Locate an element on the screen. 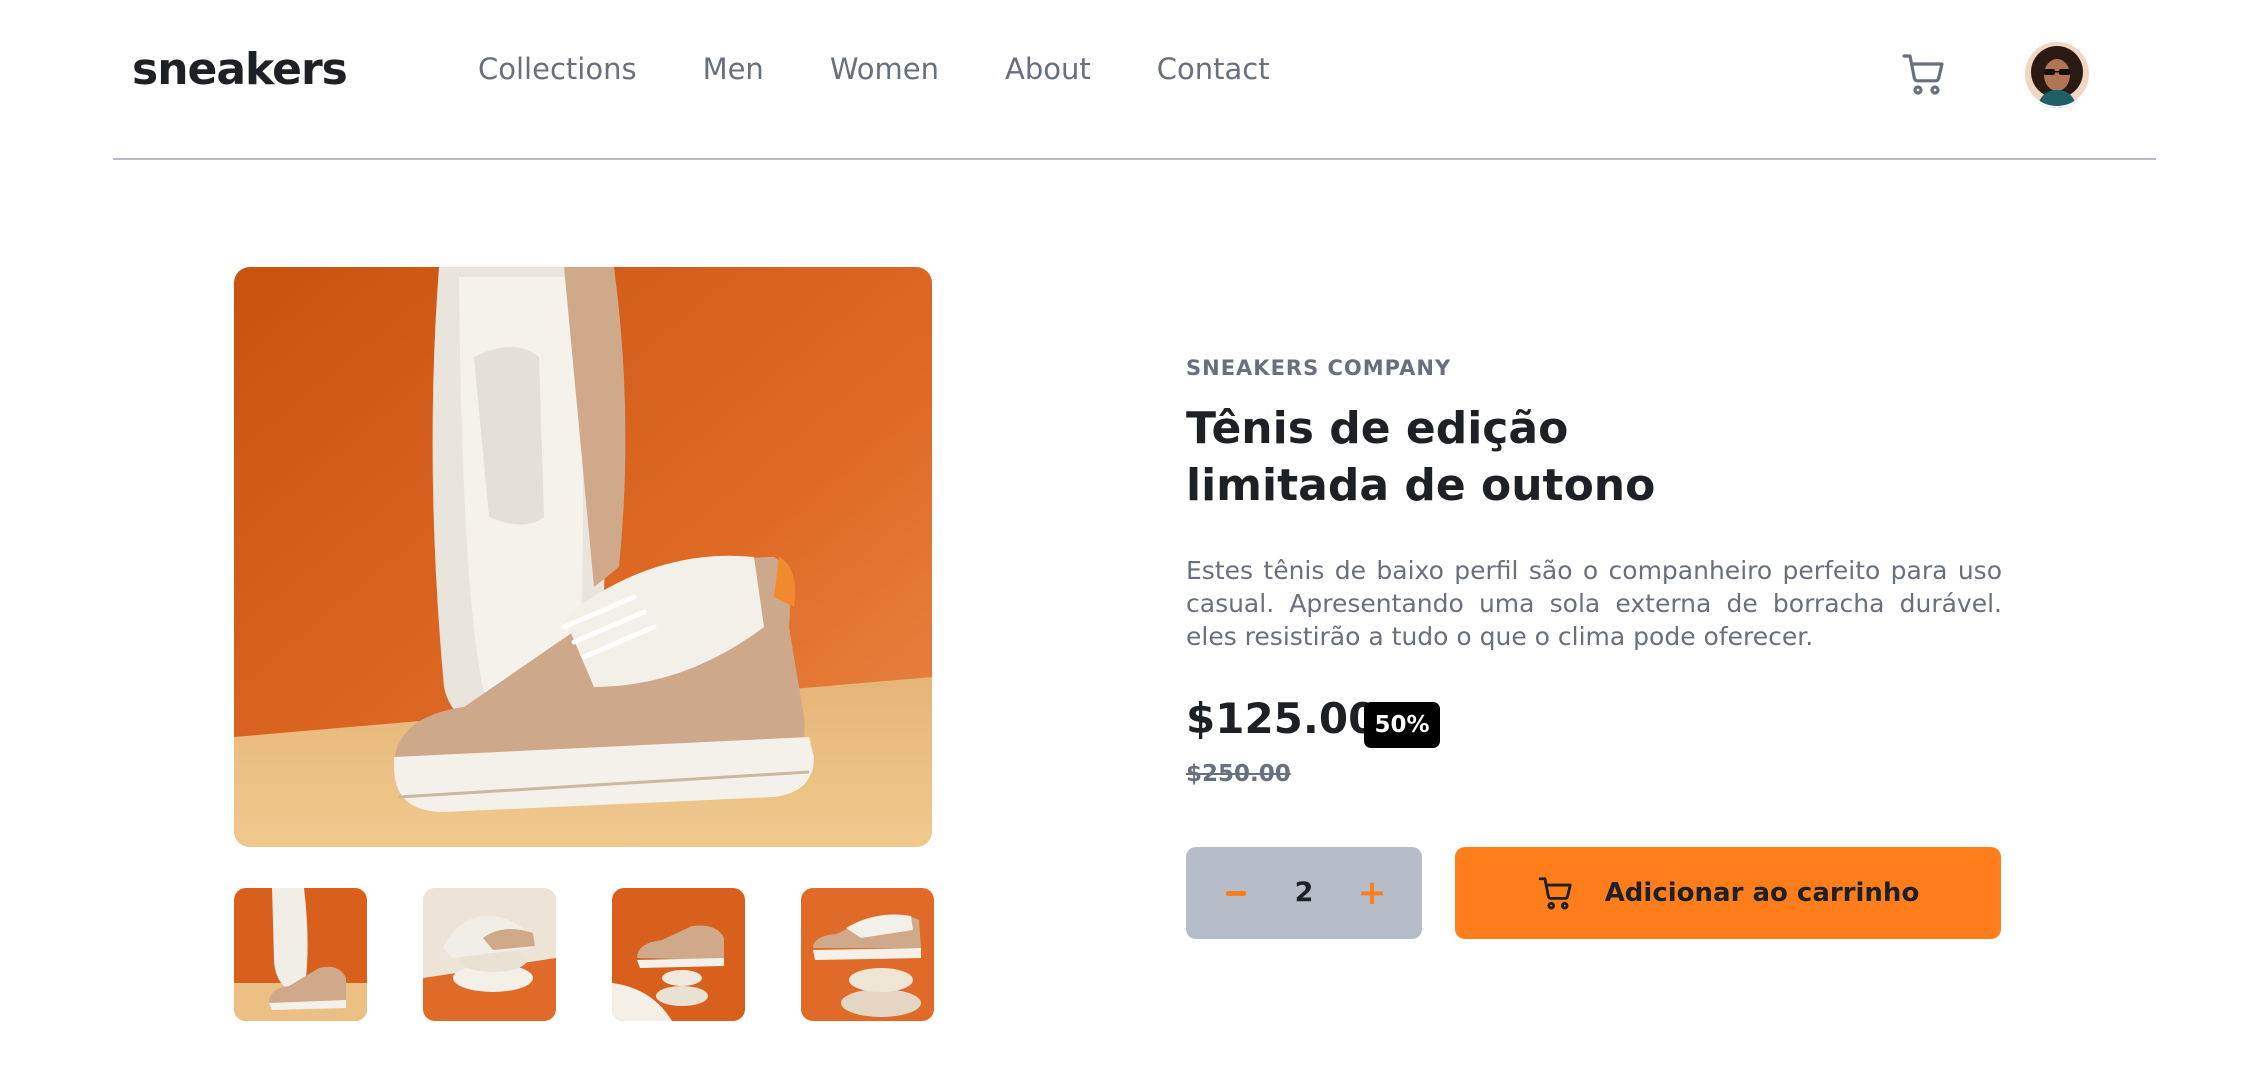 This screenshot has height=1080, width=2266. nav-men: Men is located at coordinates (733, 69).